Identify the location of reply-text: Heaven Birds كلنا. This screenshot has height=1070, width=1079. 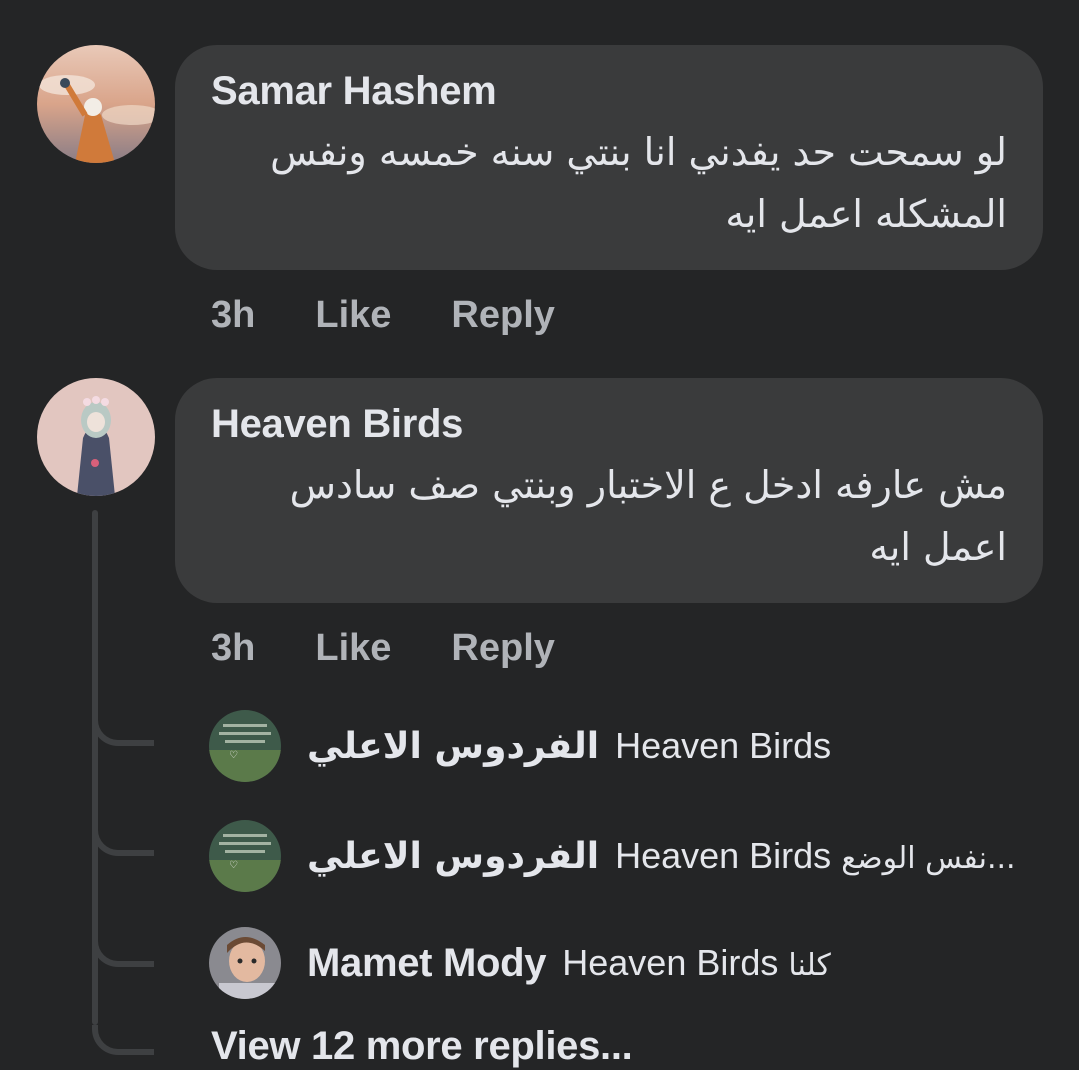
(696, 963).